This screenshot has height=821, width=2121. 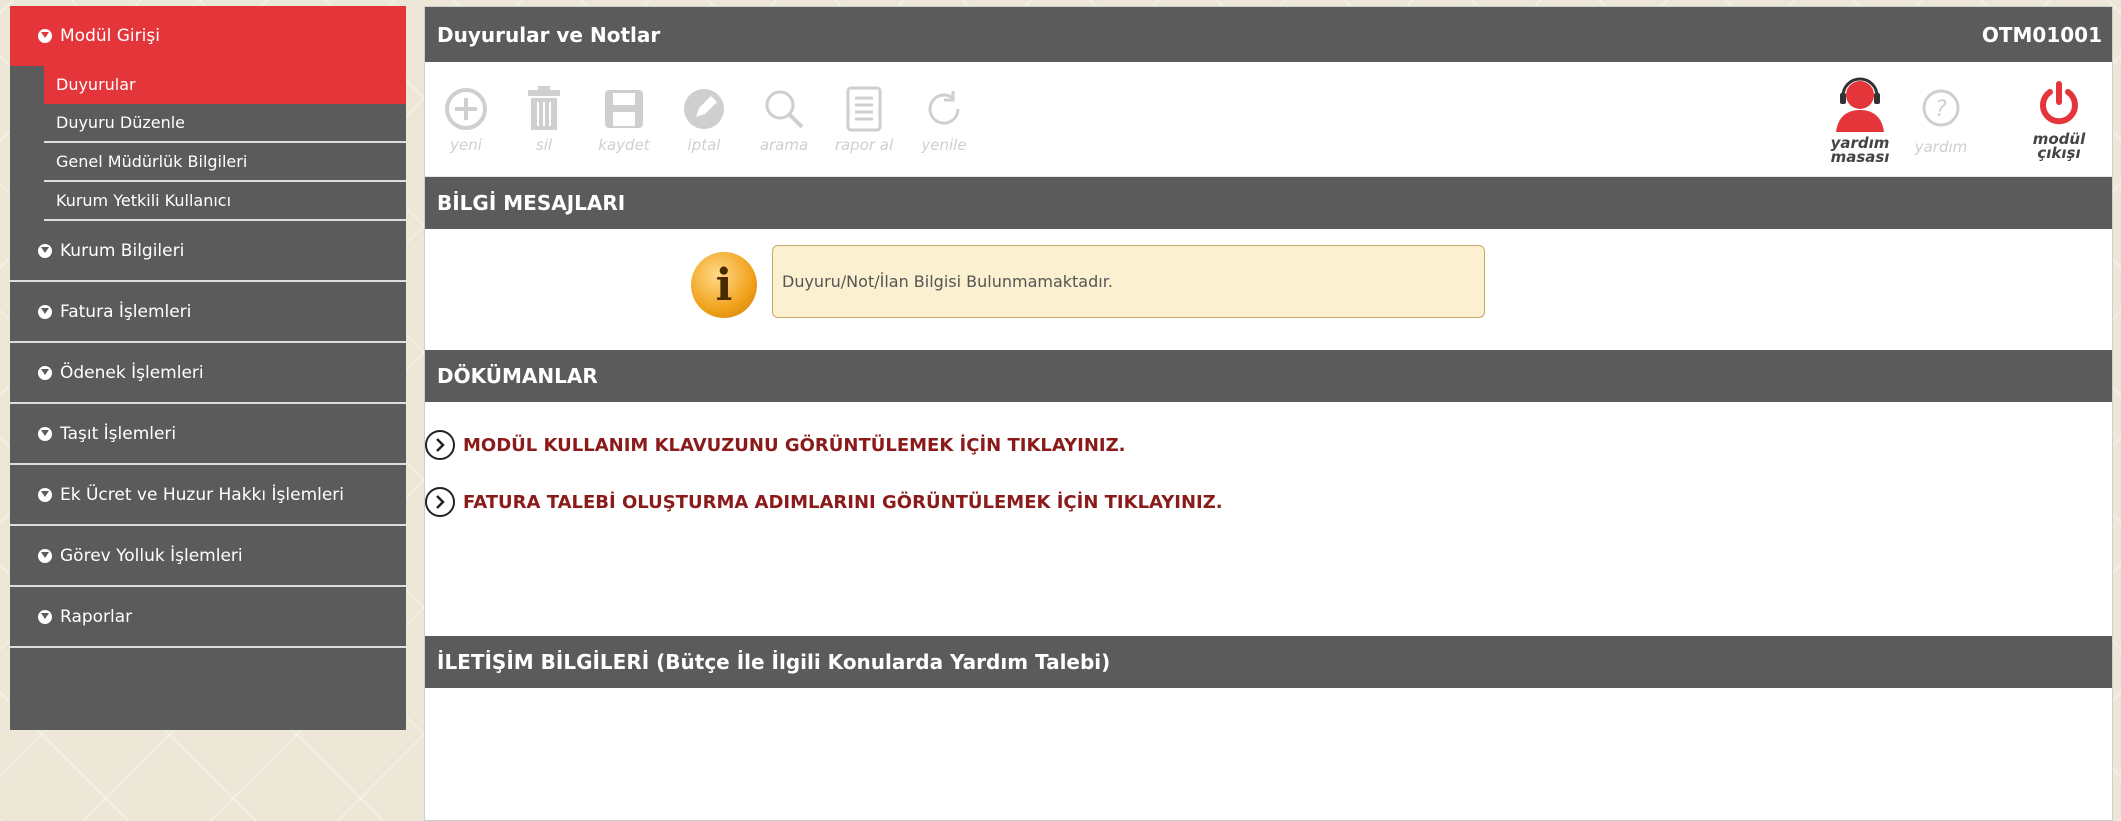 I want to click on submenu-item-kurum-yetkili: Kurum Yetkili Kullanıcı, so click(x=225, y=201).